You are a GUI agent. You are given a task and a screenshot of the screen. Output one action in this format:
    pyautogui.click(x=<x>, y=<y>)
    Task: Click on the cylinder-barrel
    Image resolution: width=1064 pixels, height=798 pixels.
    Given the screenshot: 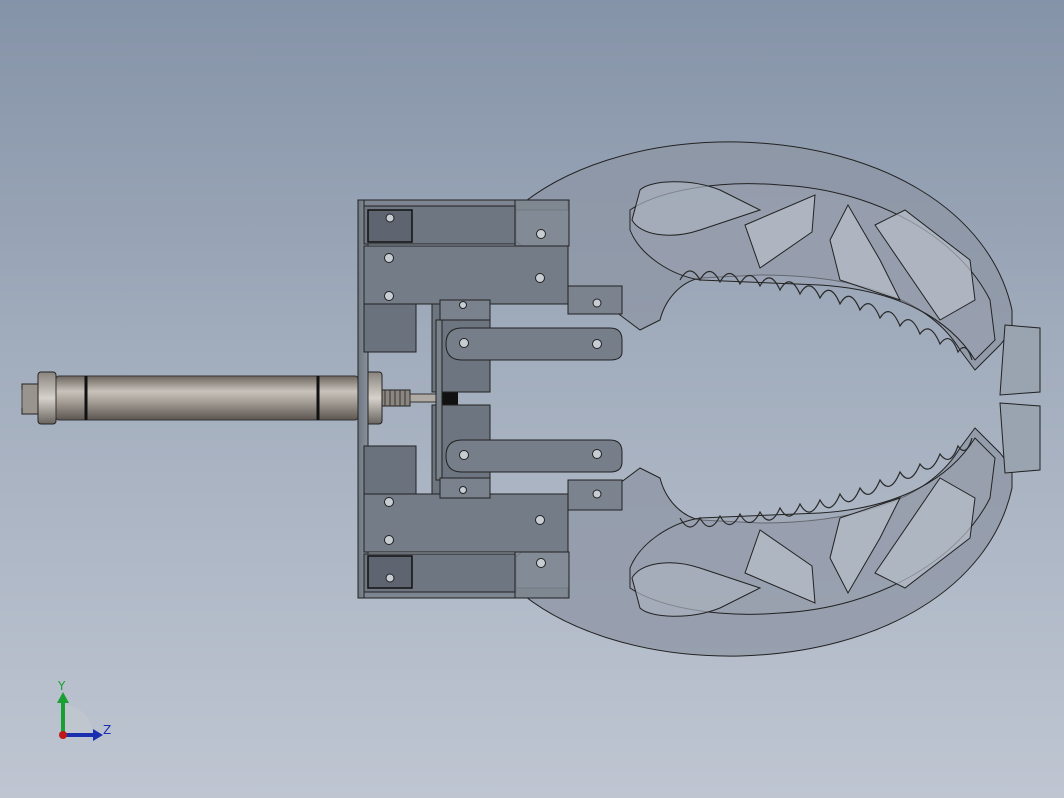 What is the action you would take?
    pyautogui.click(x=207, y=398)
    